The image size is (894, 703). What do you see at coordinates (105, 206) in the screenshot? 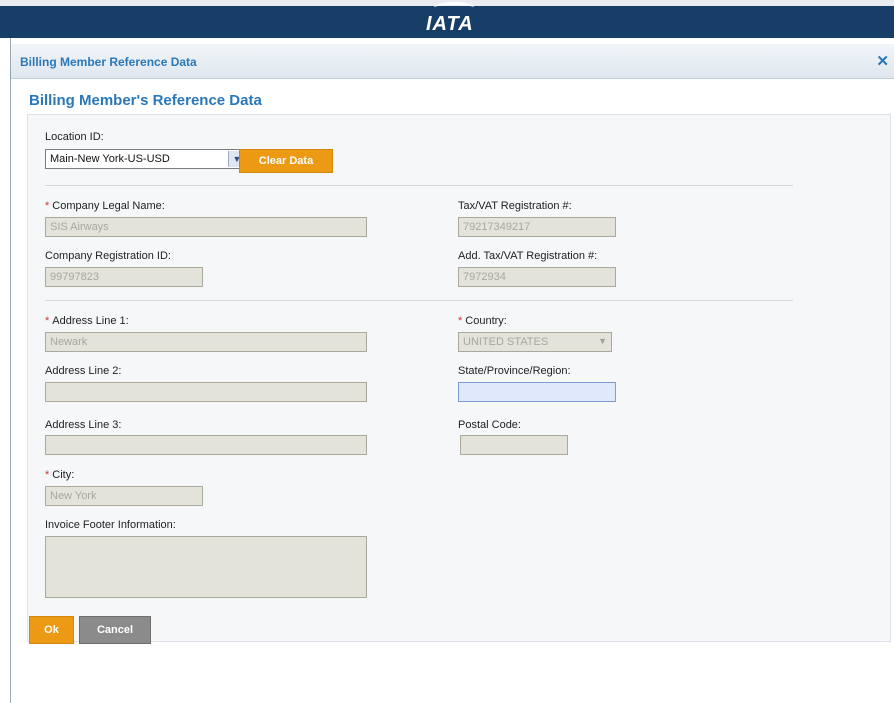
I see `company-legal-name-label: * Company Legal Name:` at bounding box center [105, 206].